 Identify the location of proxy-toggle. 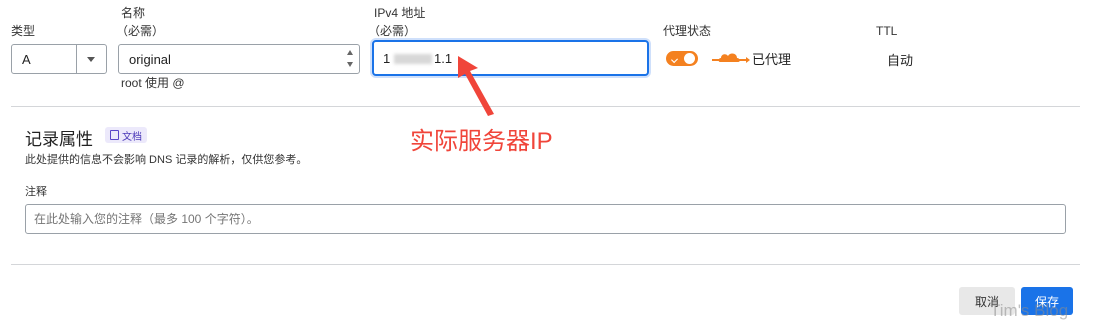
(682, 58).